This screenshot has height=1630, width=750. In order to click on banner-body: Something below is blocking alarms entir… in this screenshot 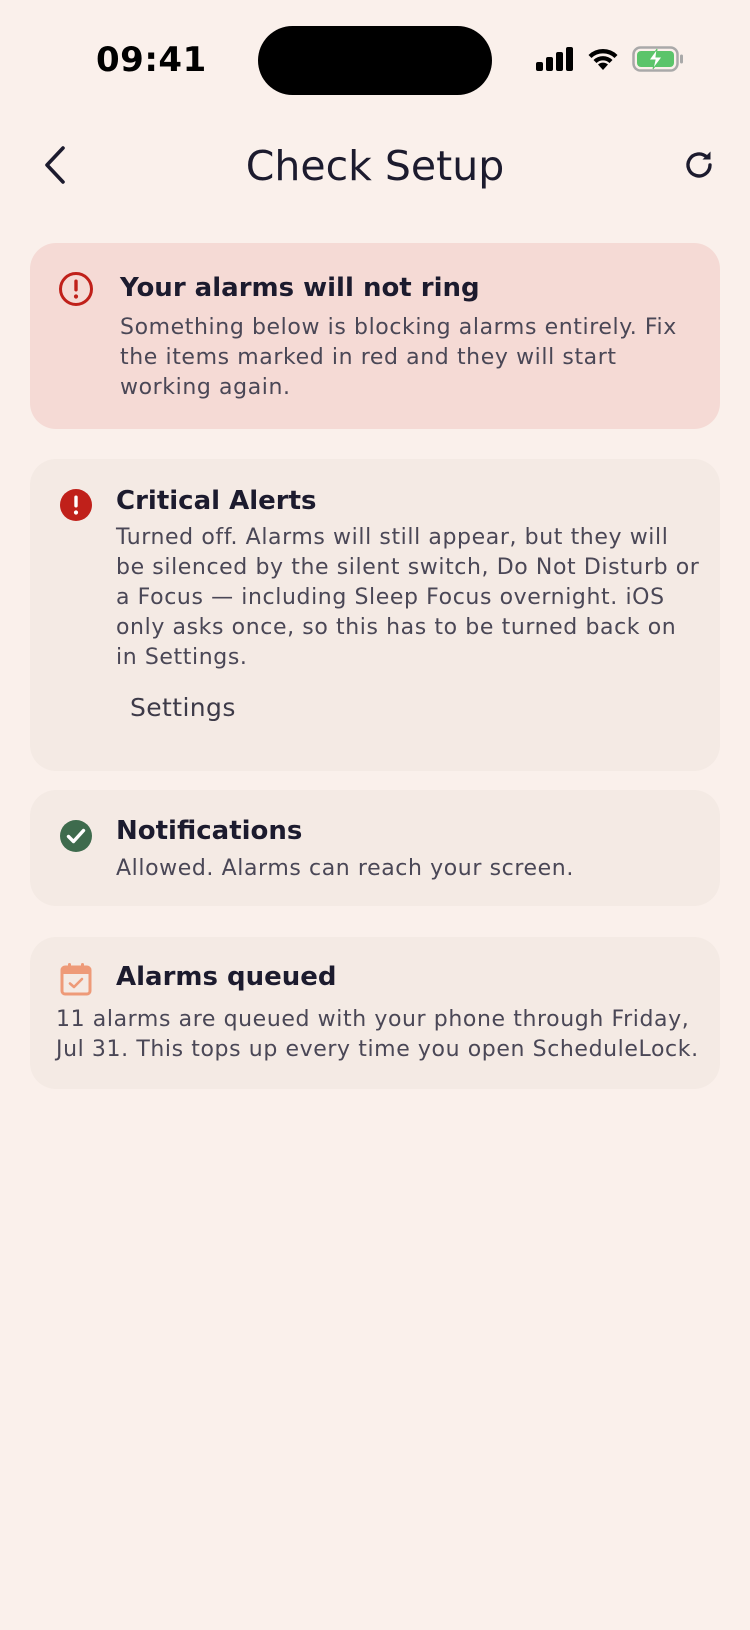, I will do `click(398, 357)`.